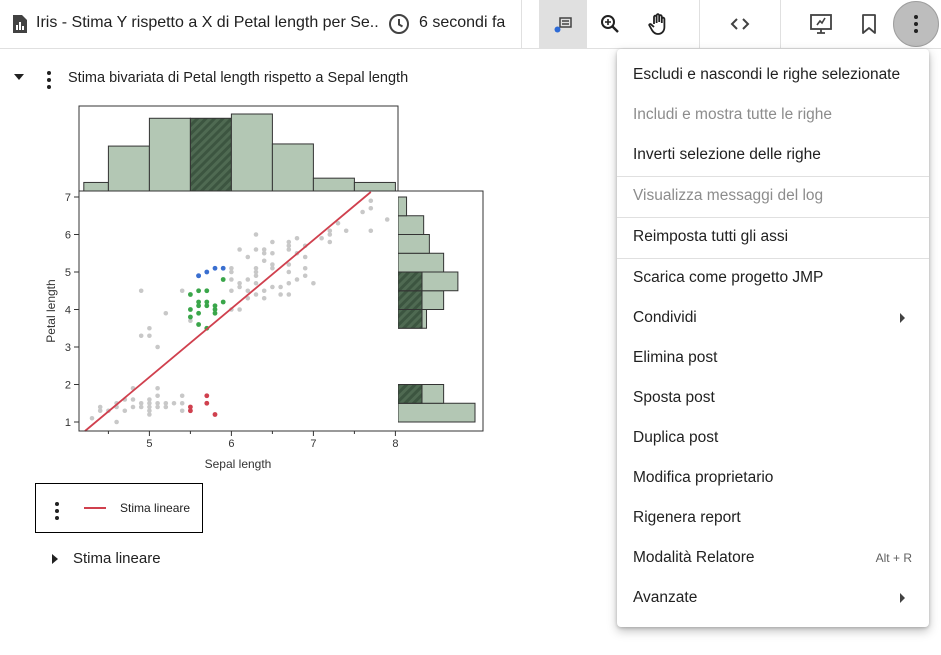  I want to click on y-tick-label: 2, so click(68, 386).